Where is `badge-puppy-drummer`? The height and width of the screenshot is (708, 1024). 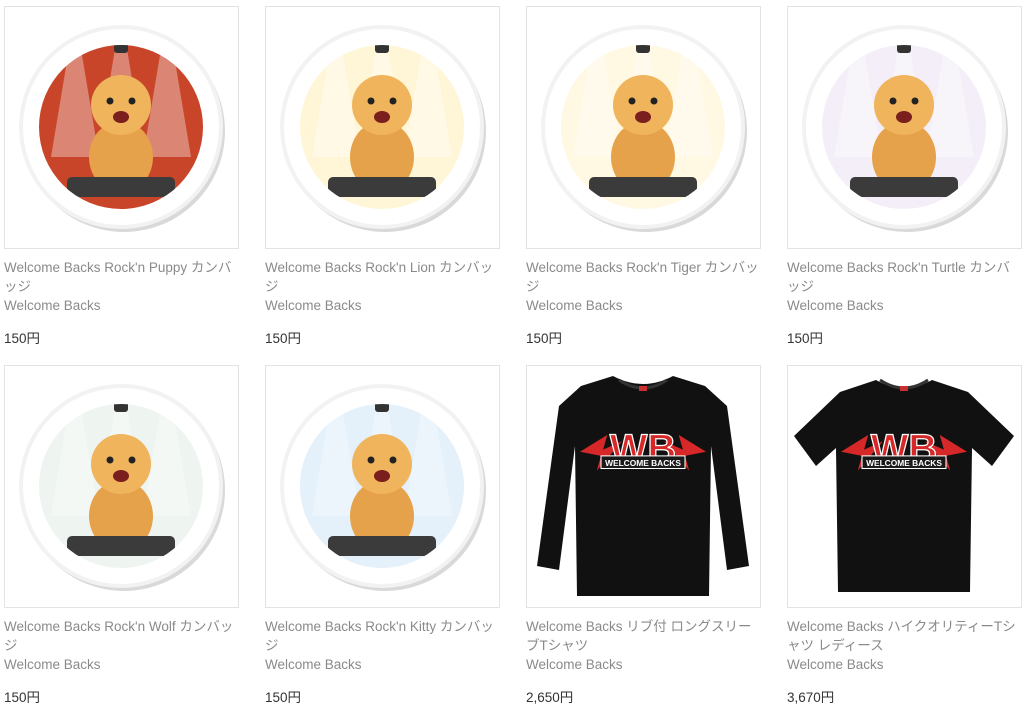
badge-puppy-drummer is located at coordinates (121, 127).